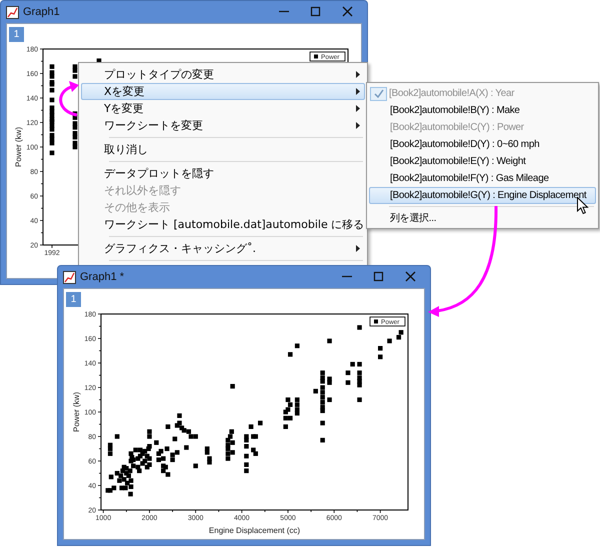 The image size is (600, 548). What do you see at coordinates (223, 91) in the screenshot?
I see `menu-item: Xを変更` at bounding box center [223, 91].